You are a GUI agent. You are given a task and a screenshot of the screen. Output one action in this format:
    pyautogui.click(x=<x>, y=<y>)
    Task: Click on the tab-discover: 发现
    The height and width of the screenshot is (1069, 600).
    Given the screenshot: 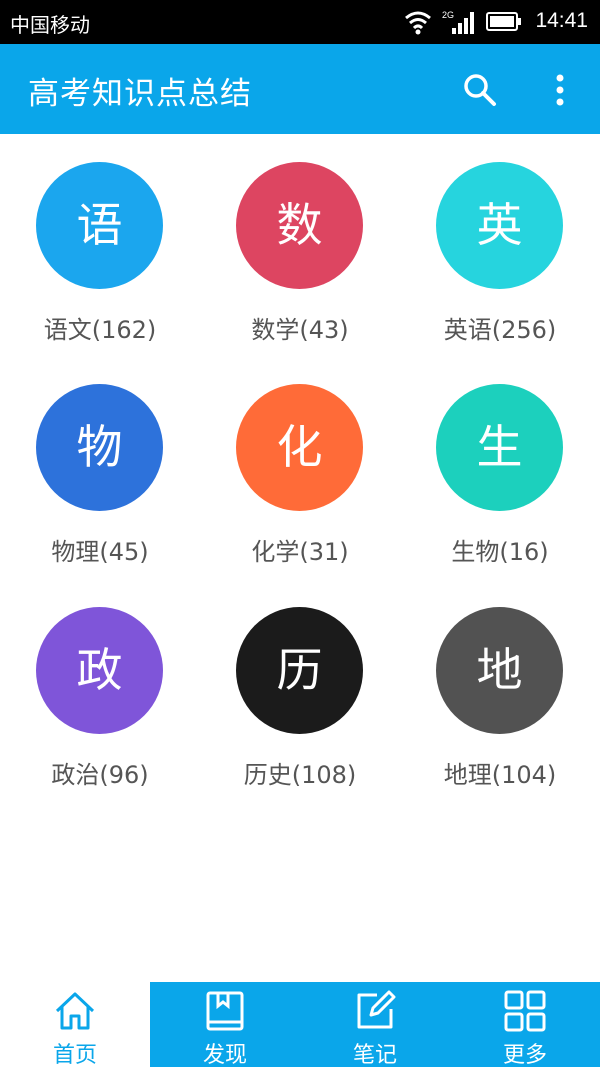 What is the action you would take?
    pyautogui.click(x=225, y=1025)
    